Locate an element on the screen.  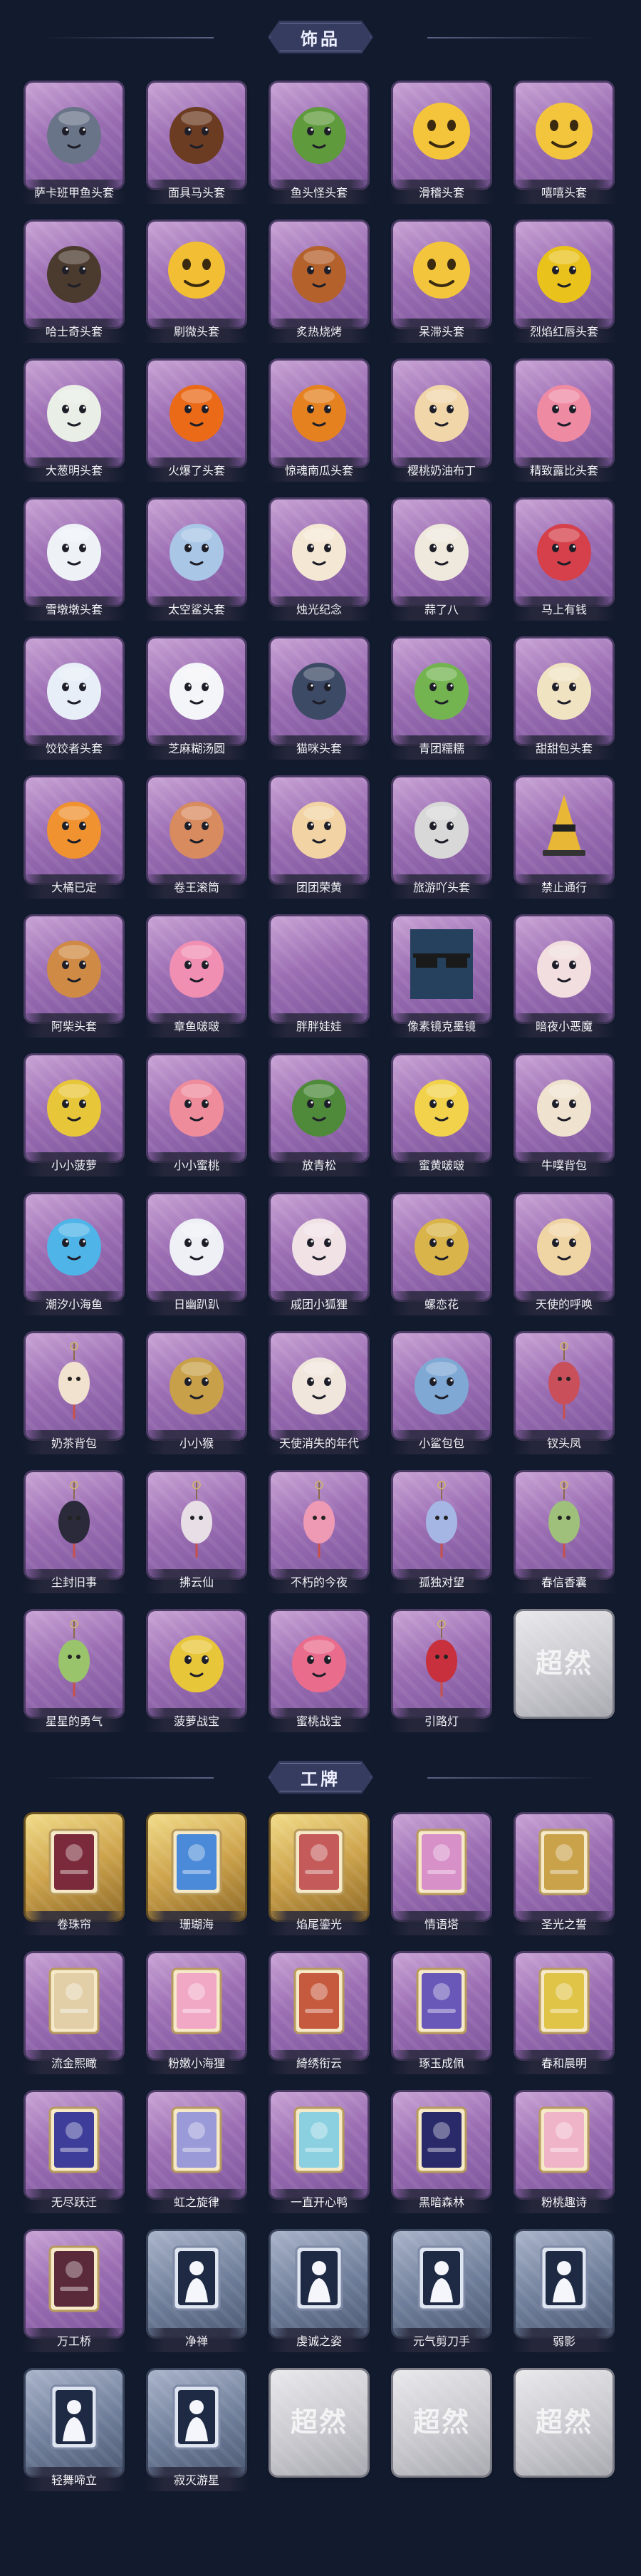
accessory-item: 烈焰红唇头套 is located at coordinates (564, 282).